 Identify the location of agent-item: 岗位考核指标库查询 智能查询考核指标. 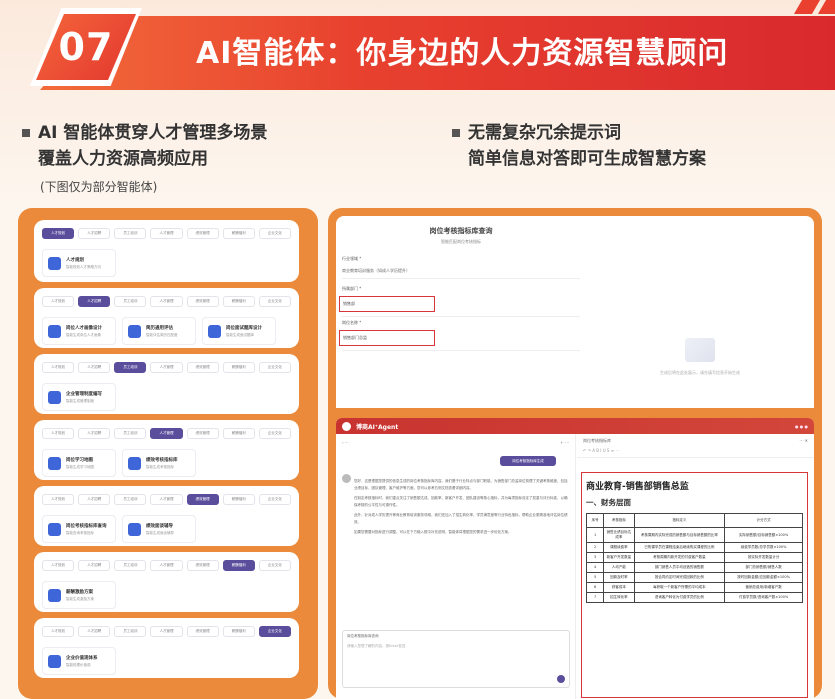
(79, 529).